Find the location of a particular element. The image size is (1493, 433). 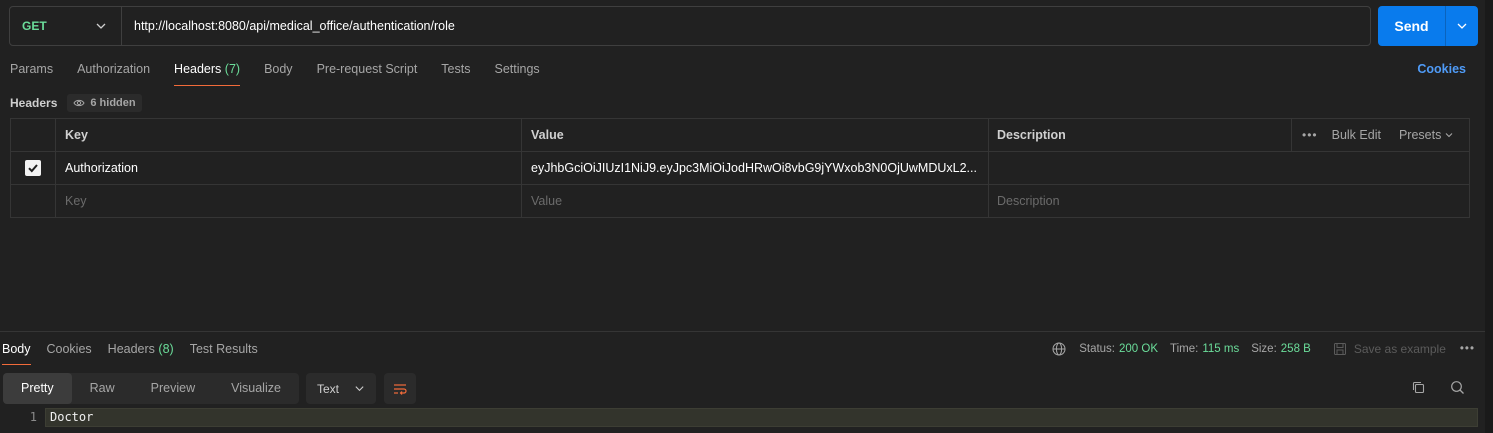

response-tab-test-results: Test Results is located at coordinates (224, 349).